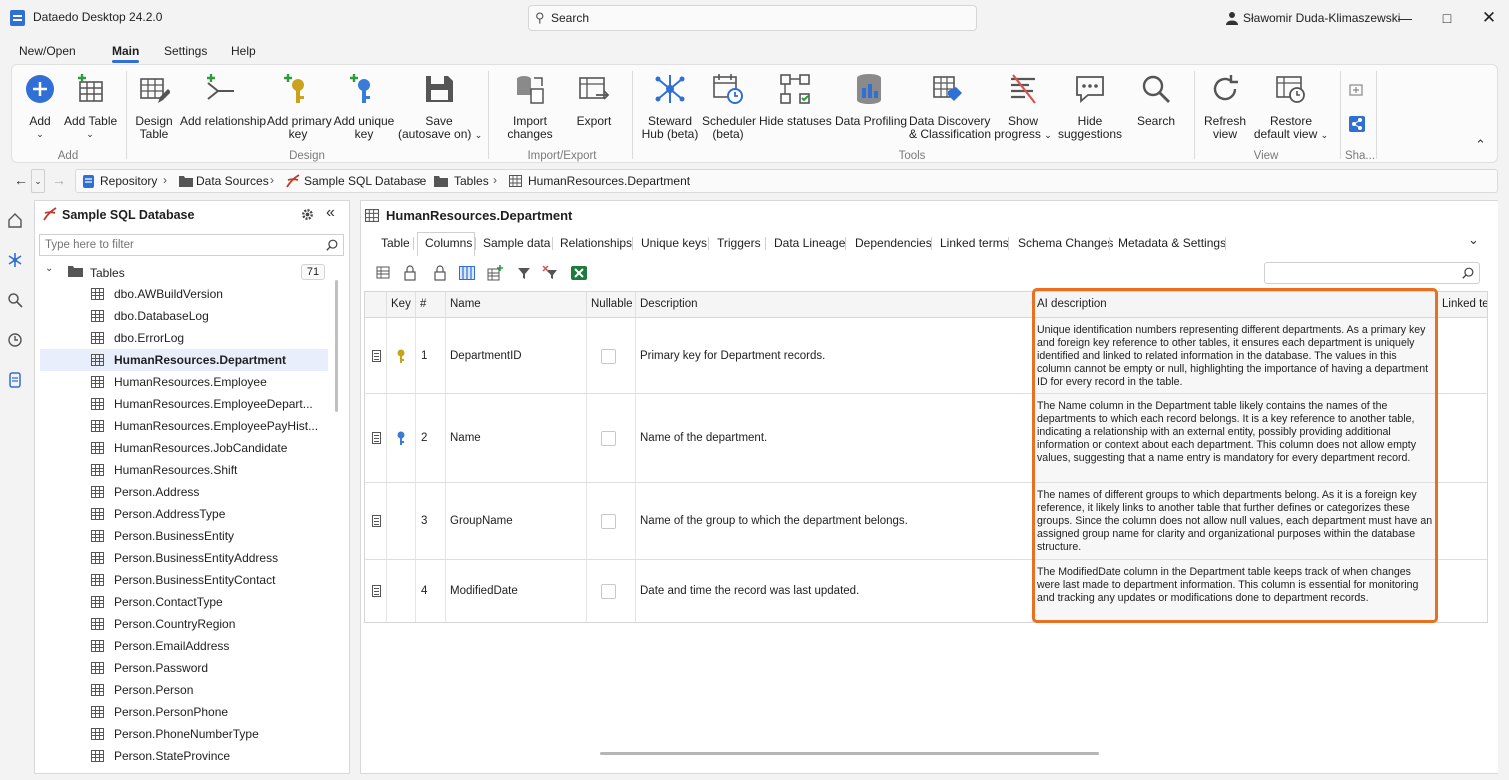  What do you see at coordinates (550, 273) in the screenshot?
I see `clear-filter-icon` at bounding box center [550, 273].